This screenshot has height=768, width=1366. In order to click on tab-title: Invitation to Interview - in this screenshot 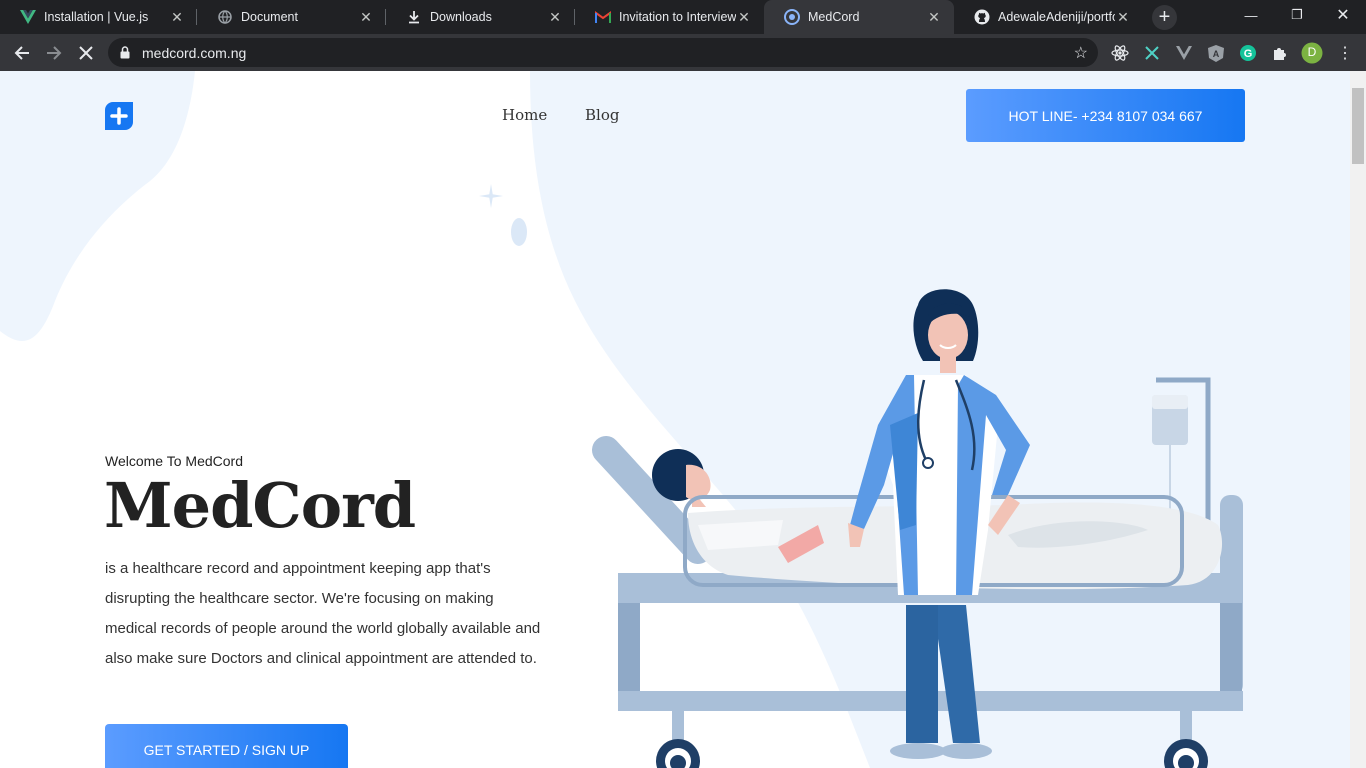, I will do `click(677, 17)`.